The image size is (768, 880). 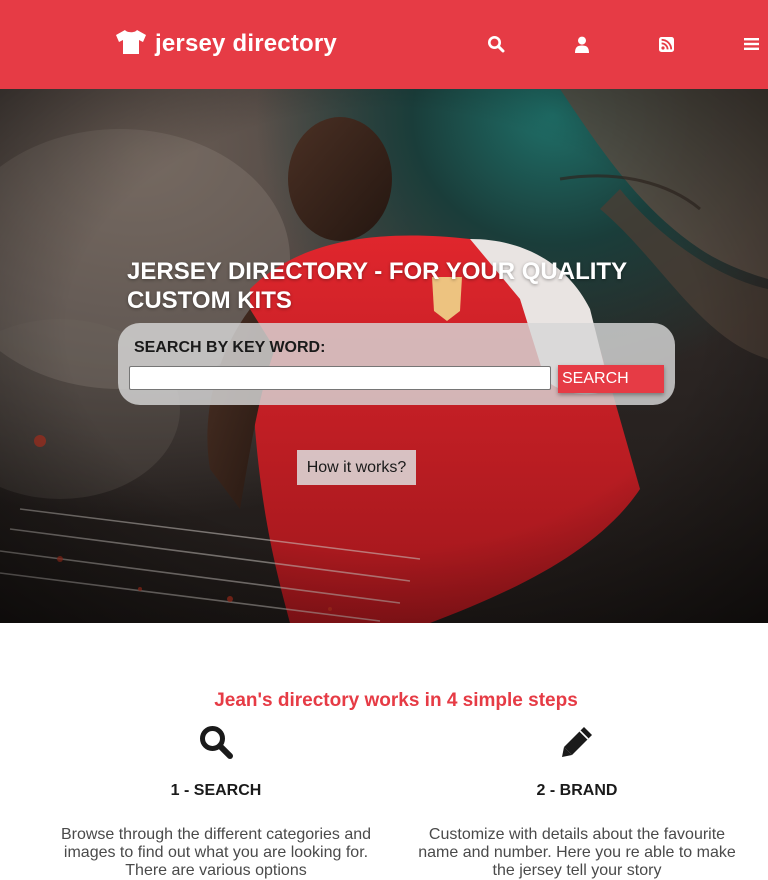 I want to click on step-title: 1 - SEARCH, so click(x=216, y=790).